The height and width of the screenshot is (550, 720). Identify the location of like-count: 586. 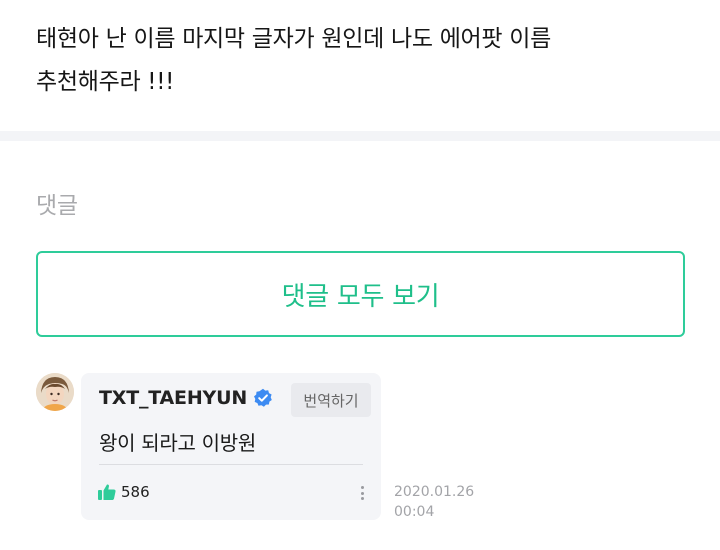
(135, 492).